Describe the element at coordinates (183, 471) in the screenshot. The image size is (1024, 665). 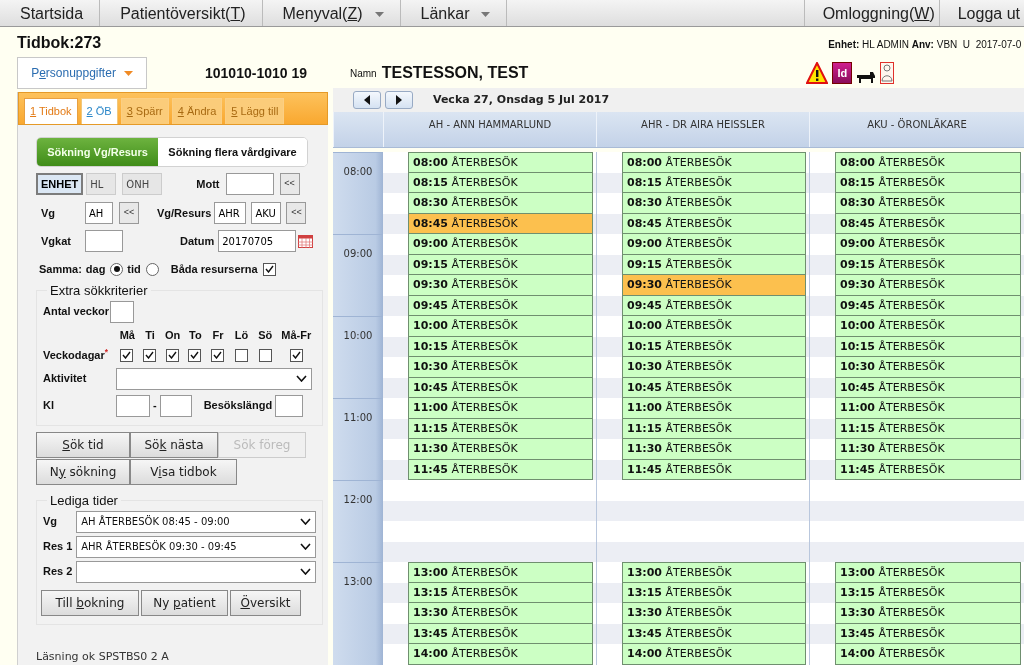
I see `search-button: Visa tidbok` at that location.